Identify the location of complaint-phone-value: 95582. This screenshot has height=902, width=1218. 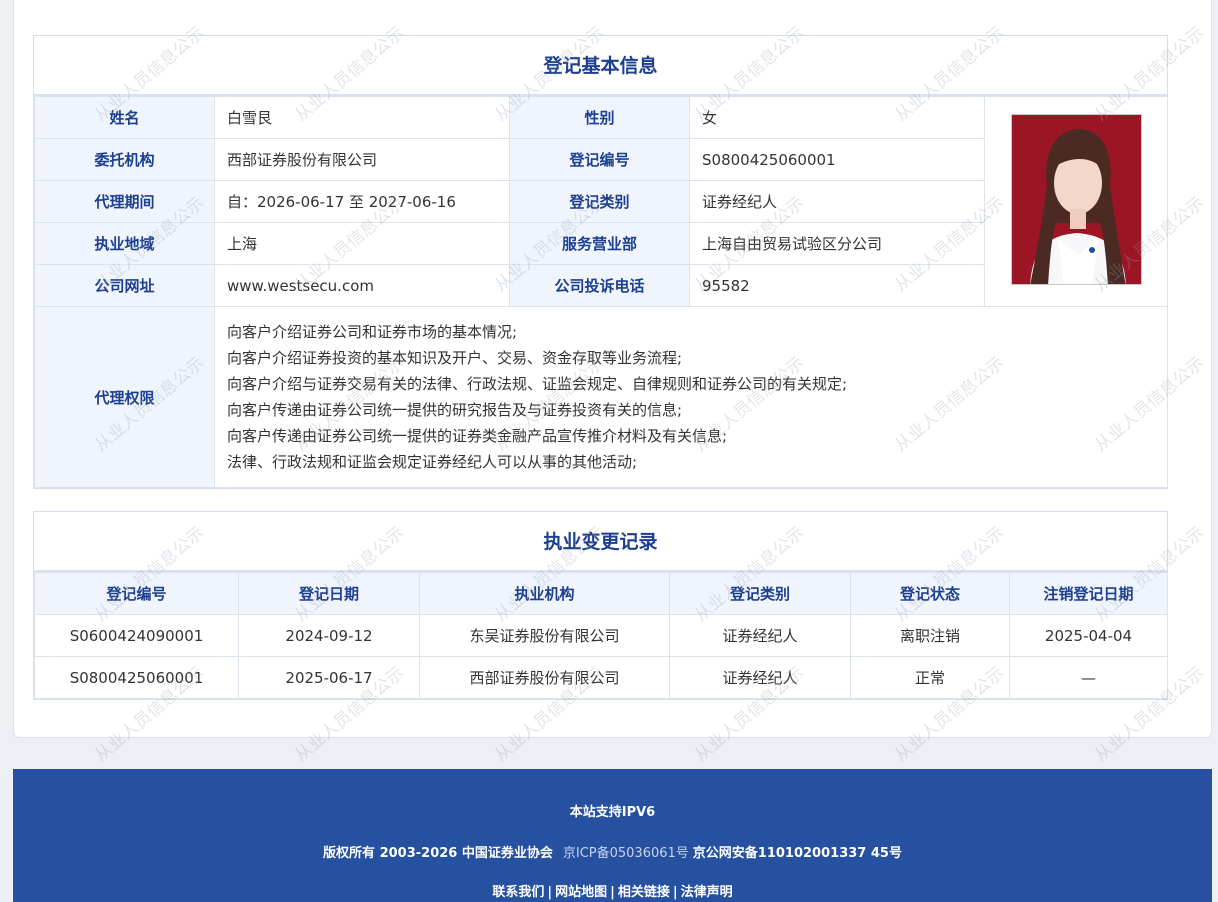
(837, 285).